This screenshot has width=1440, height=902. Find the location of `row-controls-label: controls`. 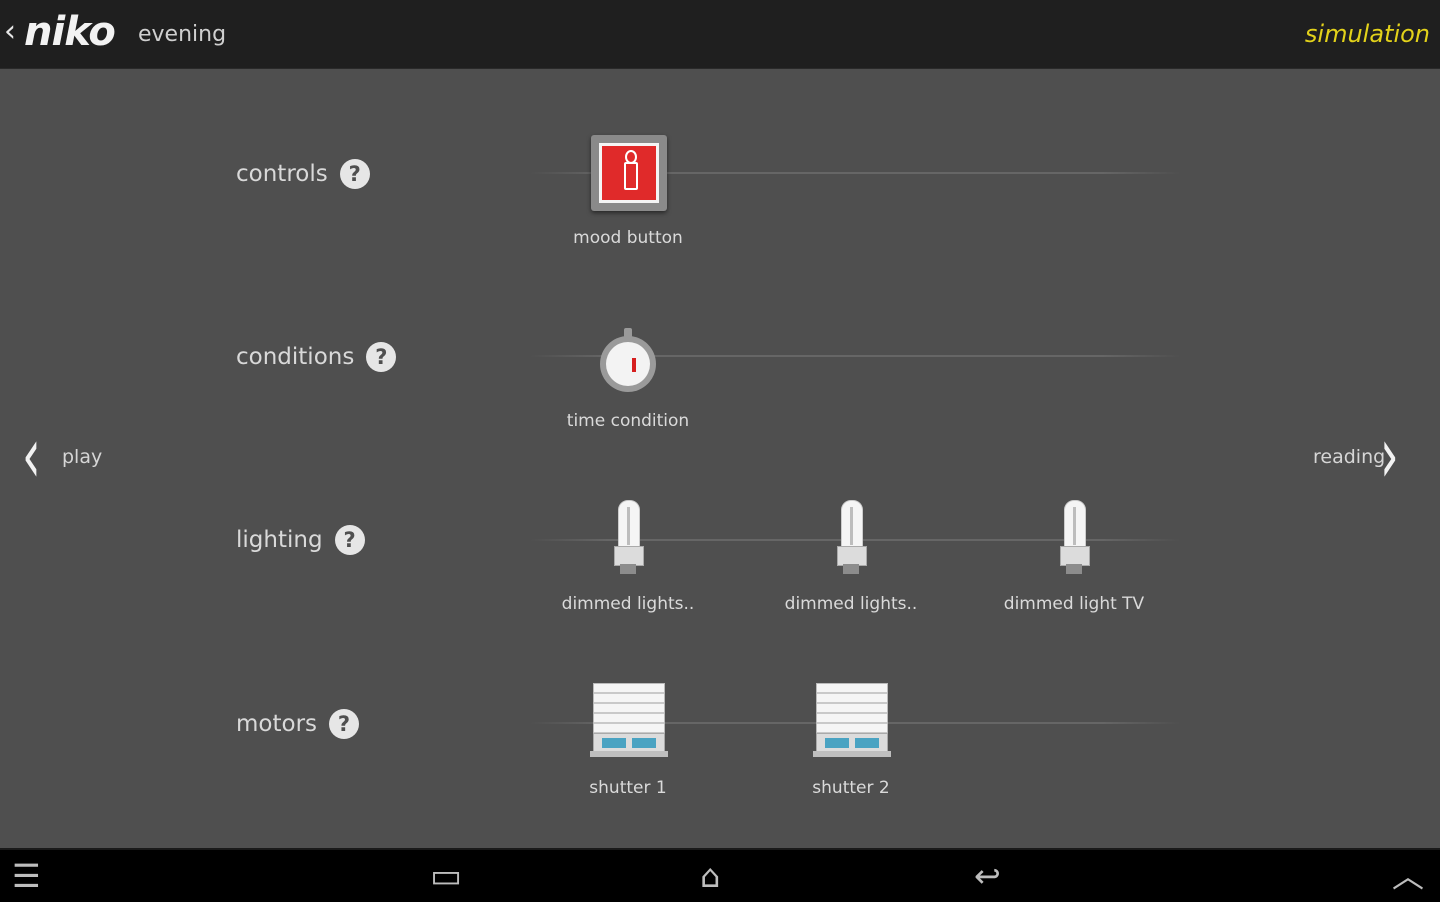

row-controls-label: controls is located at coordinates (282, 174).